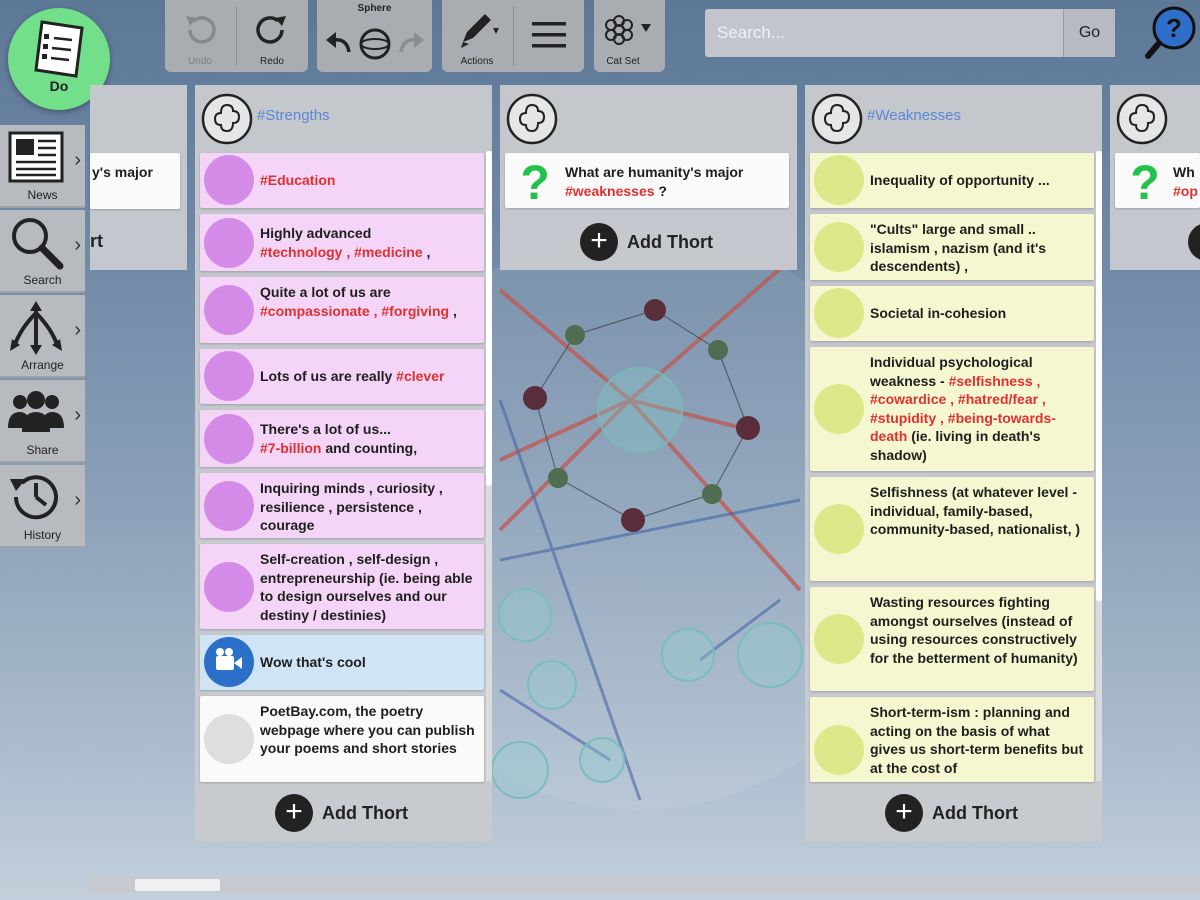  Describe the element at coordinates (477, 61) in the screenshot. I see `actions-label: Actions` at that location.